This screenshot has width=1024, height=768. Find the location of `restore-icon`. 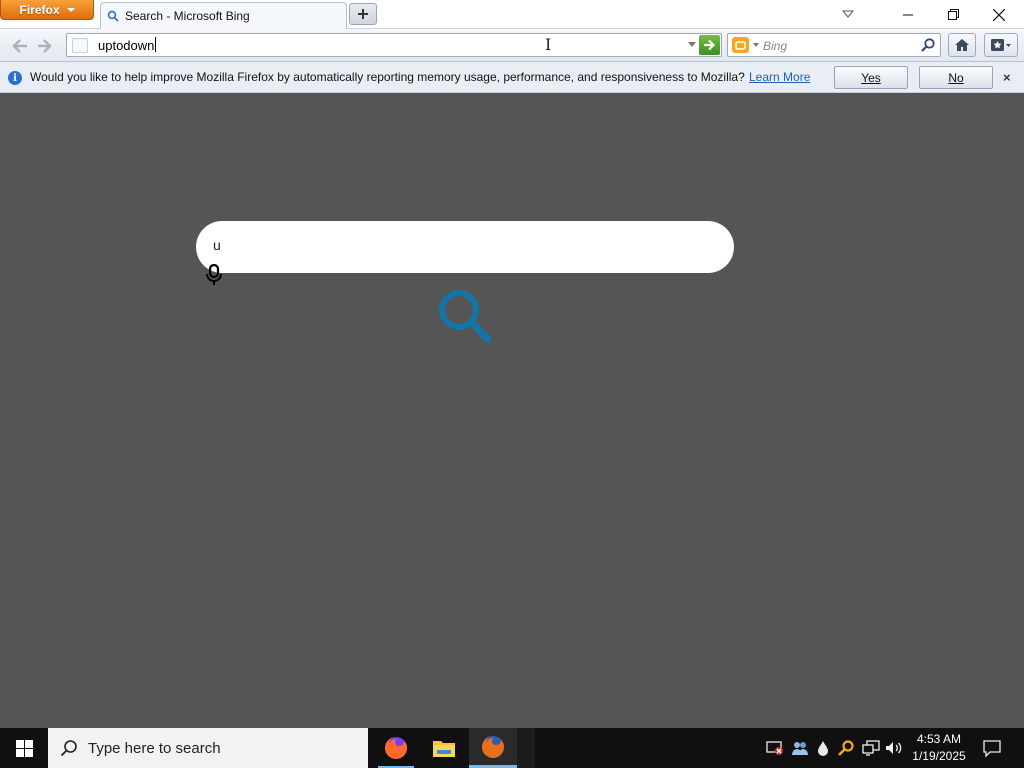

restore-icon is located at coordinates (953, 14).